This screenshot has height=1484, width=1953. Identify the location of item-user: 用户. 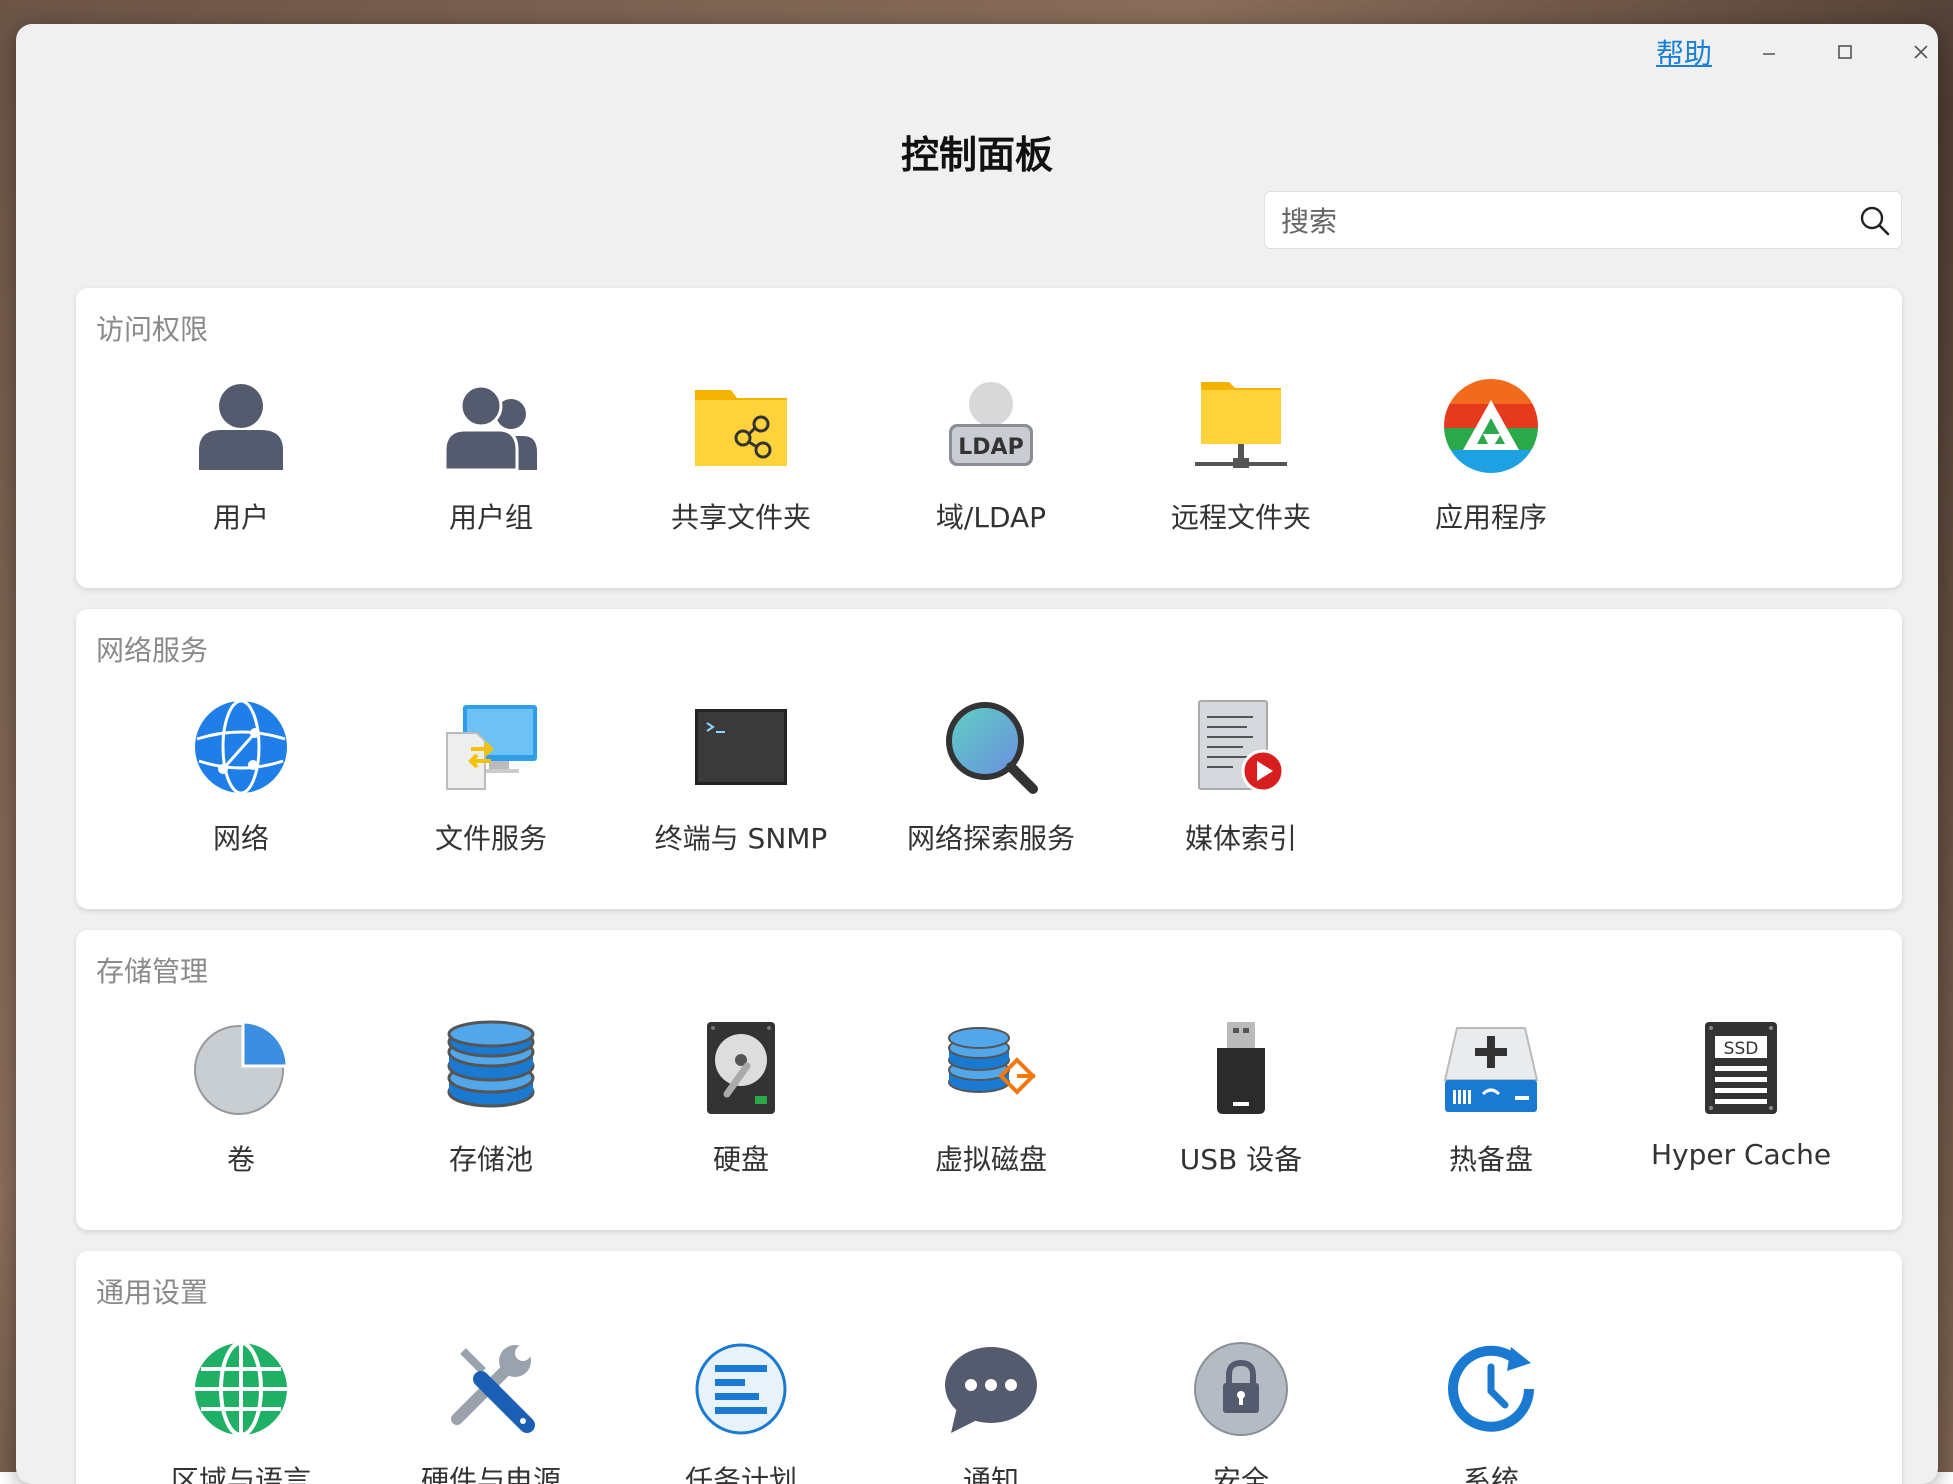
(241, 473).